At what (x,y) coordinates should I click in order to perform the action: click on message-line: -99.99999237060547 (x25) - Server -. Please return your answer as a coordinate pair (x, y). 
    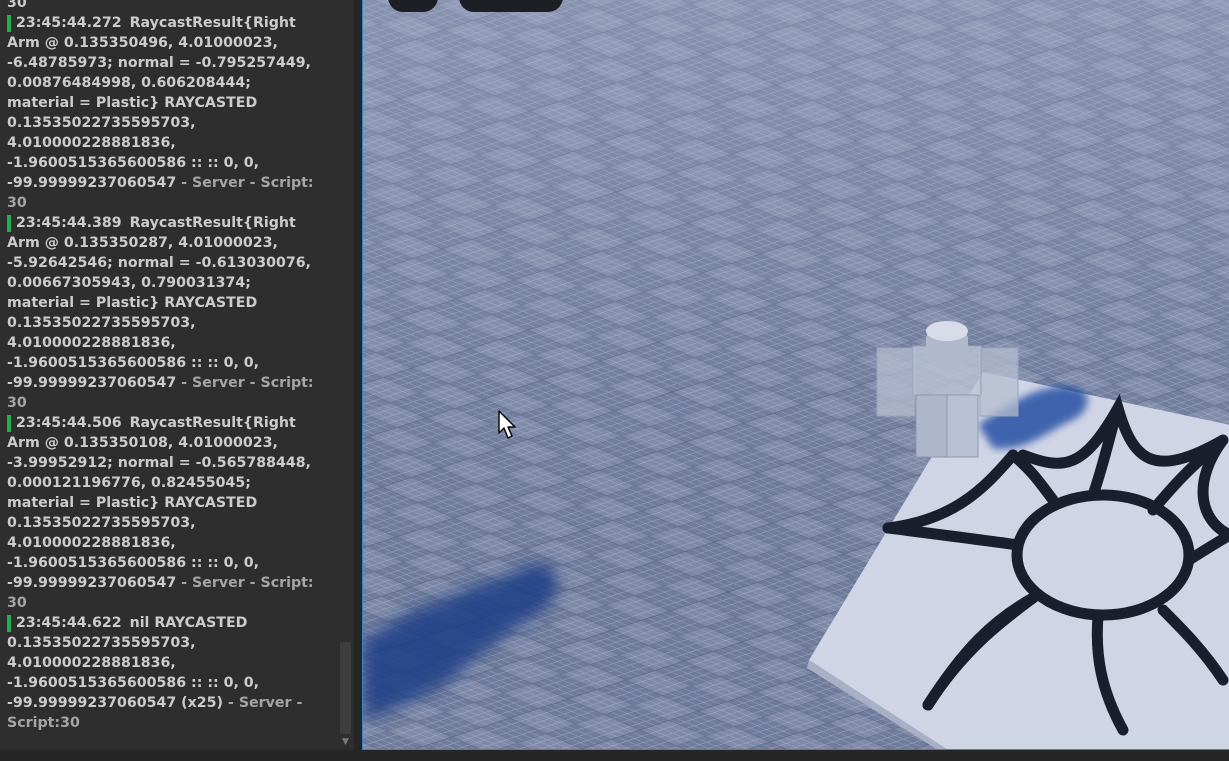
    Looking at the image, I should click on (172, 703).